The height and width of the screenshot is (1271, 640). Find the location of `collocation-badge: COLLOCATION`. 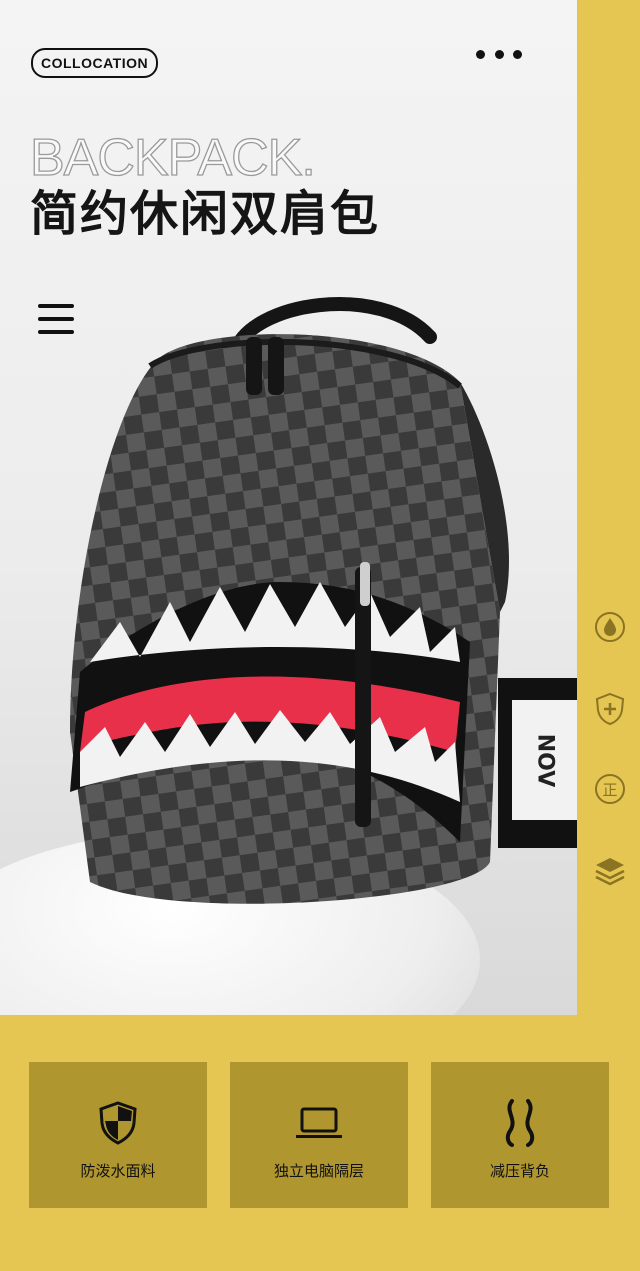

collocation-badge: COLLOCATION is located at coordinates (95, 63).